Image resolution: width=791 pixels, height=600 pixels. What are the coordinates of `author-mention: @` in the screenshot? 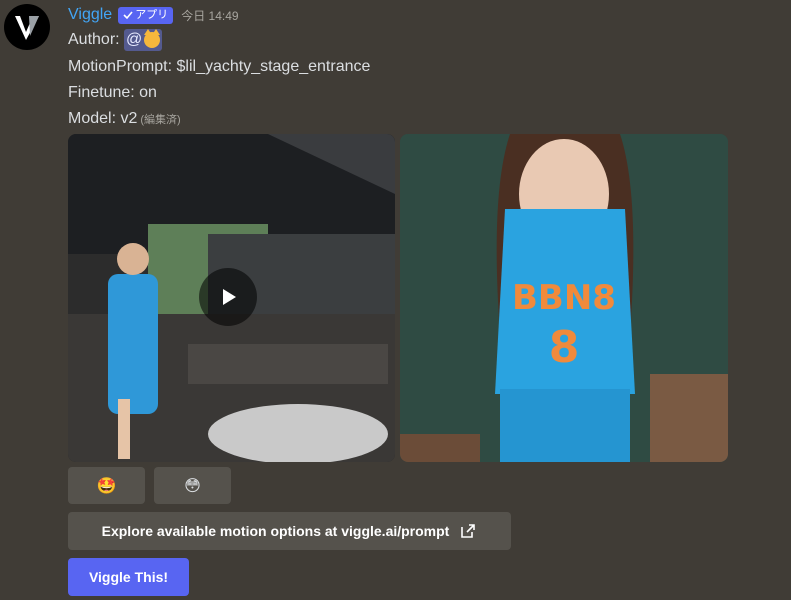 It's located at (143, 40).